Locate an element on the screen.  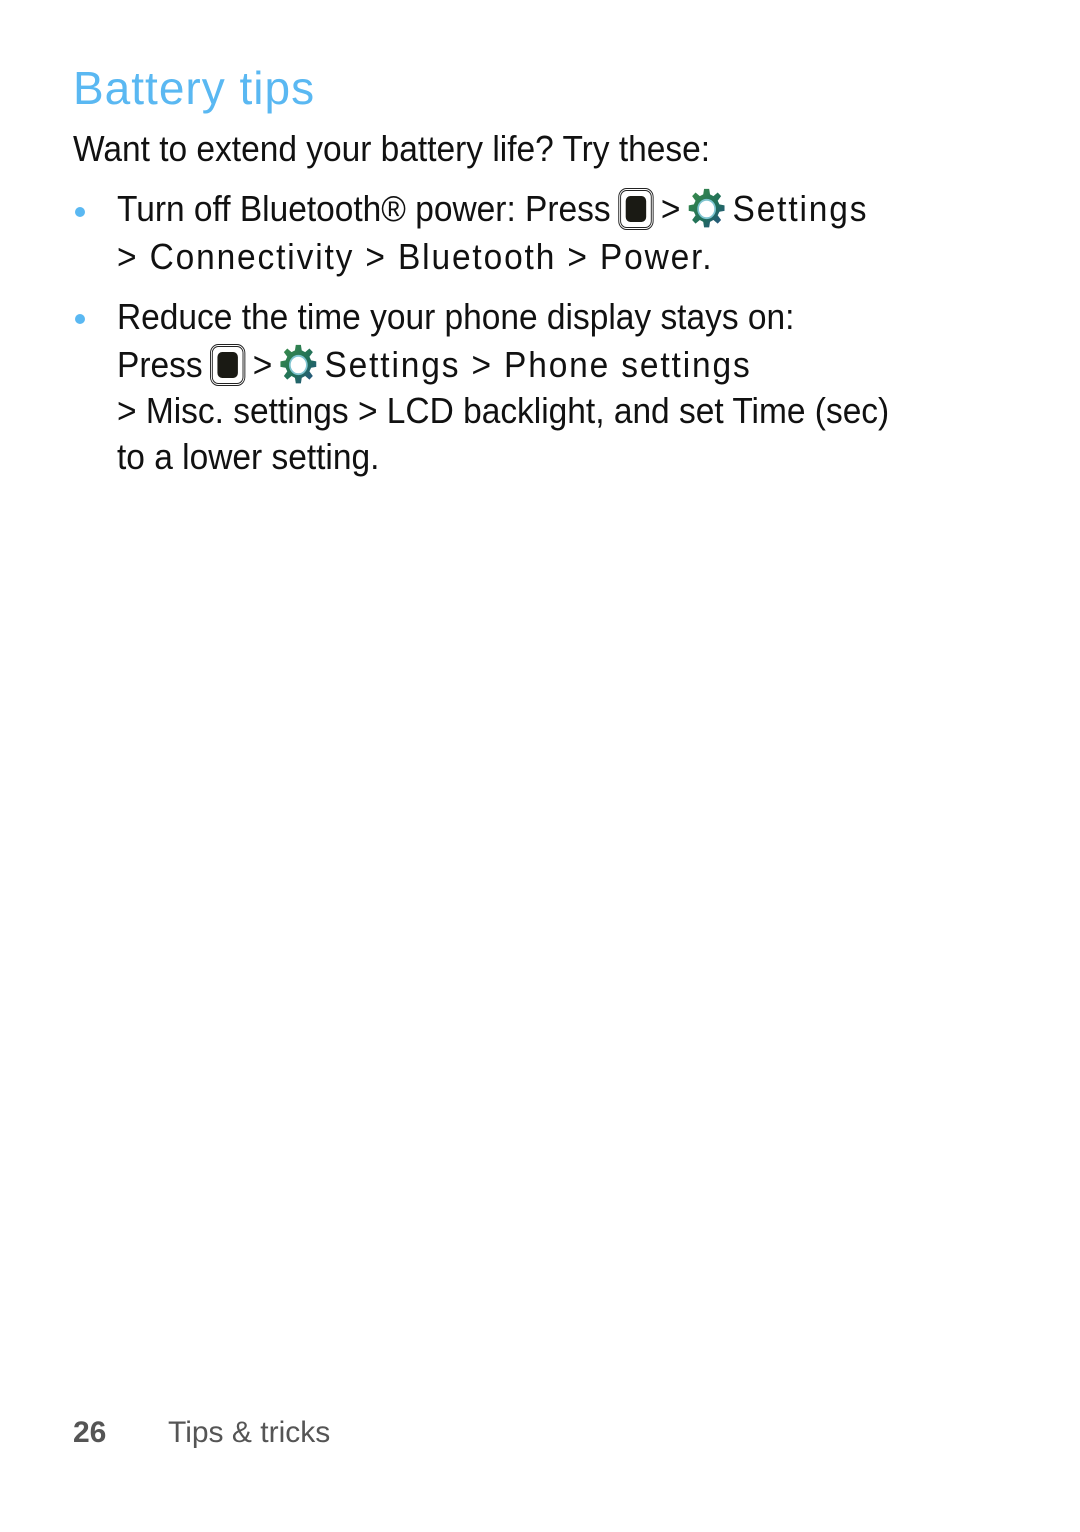
tip-1-settings-label: Settings is located at coordinates (800, 208).